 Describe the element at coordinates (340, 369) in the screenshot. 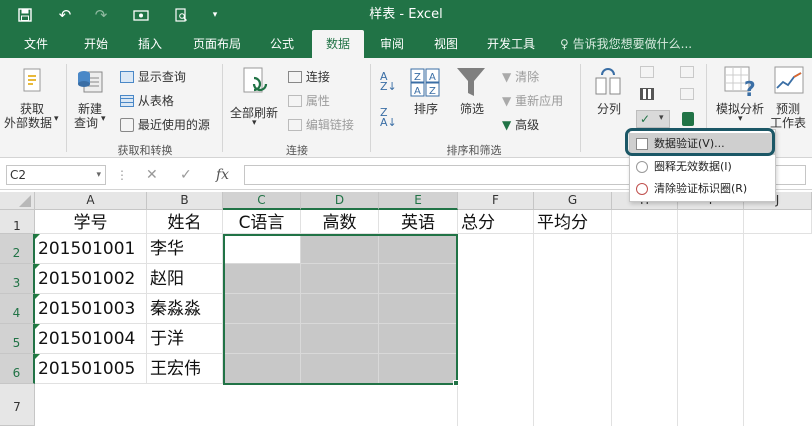

I see `cell-d6` at that location.